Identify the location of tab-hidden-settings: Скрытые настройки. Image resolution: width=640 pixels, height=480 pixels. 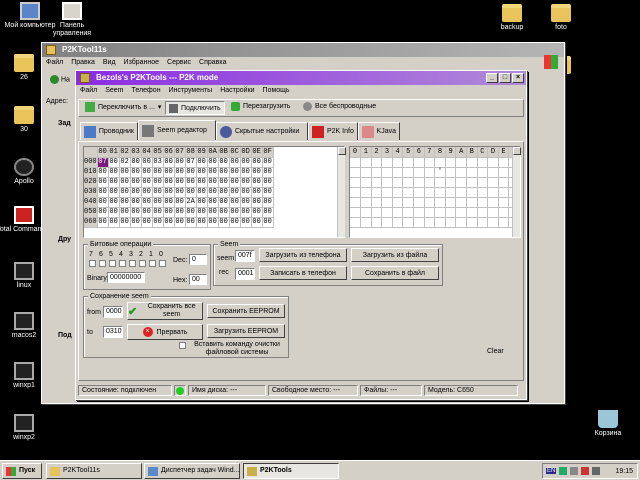
(262, 131).